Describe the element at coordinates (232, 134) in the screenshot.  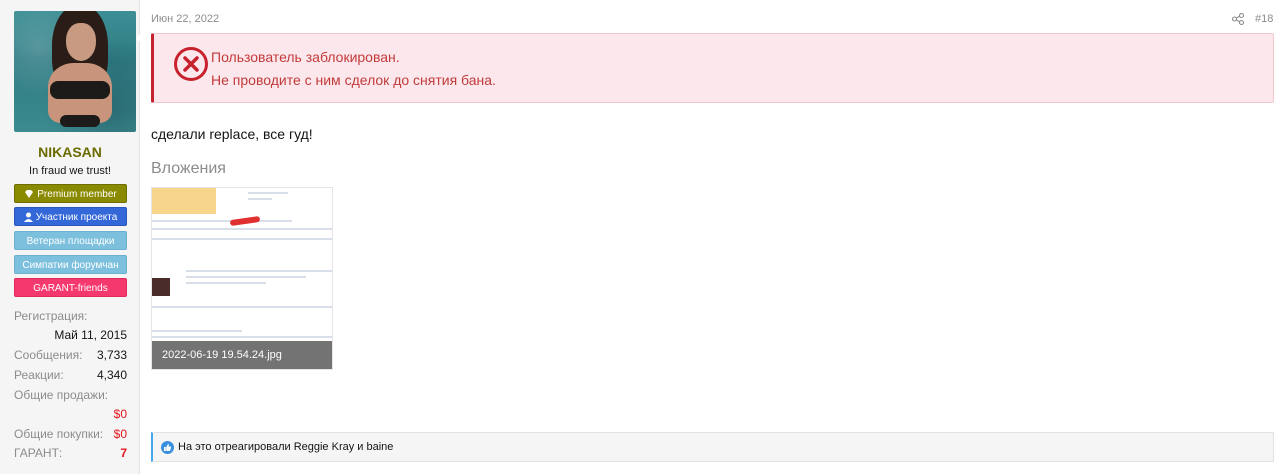
I see `post-message: сделали replace, все гуд!` at that location.